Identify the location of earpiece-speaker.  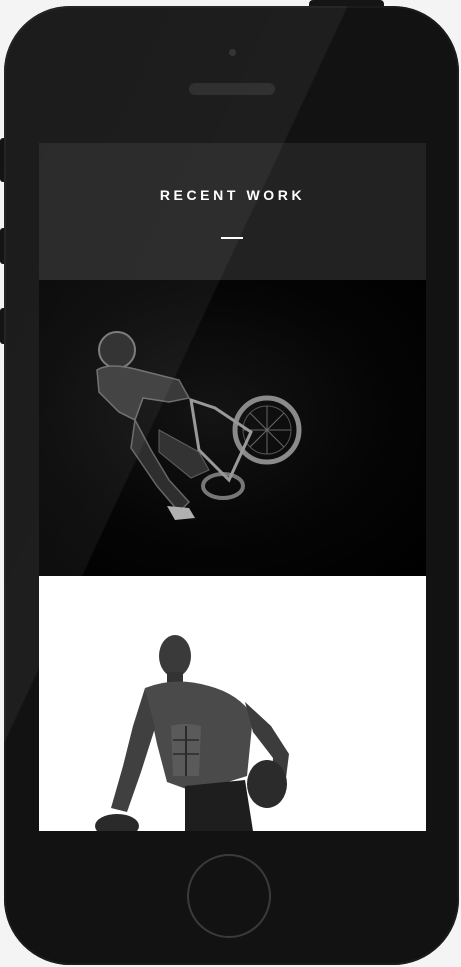
(232, 89).